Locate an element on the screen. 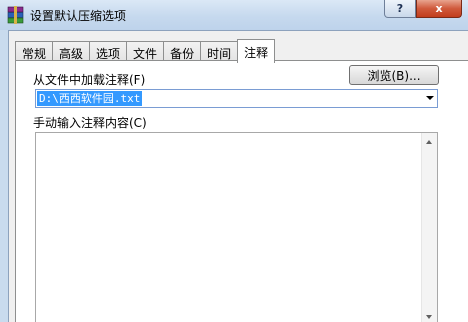 Image resolution: width=468 pixels, height=322 pixels. tab-strip: 常规 高级 选项 文件 备份 时间 注释 is located at coordinates (145, 51).